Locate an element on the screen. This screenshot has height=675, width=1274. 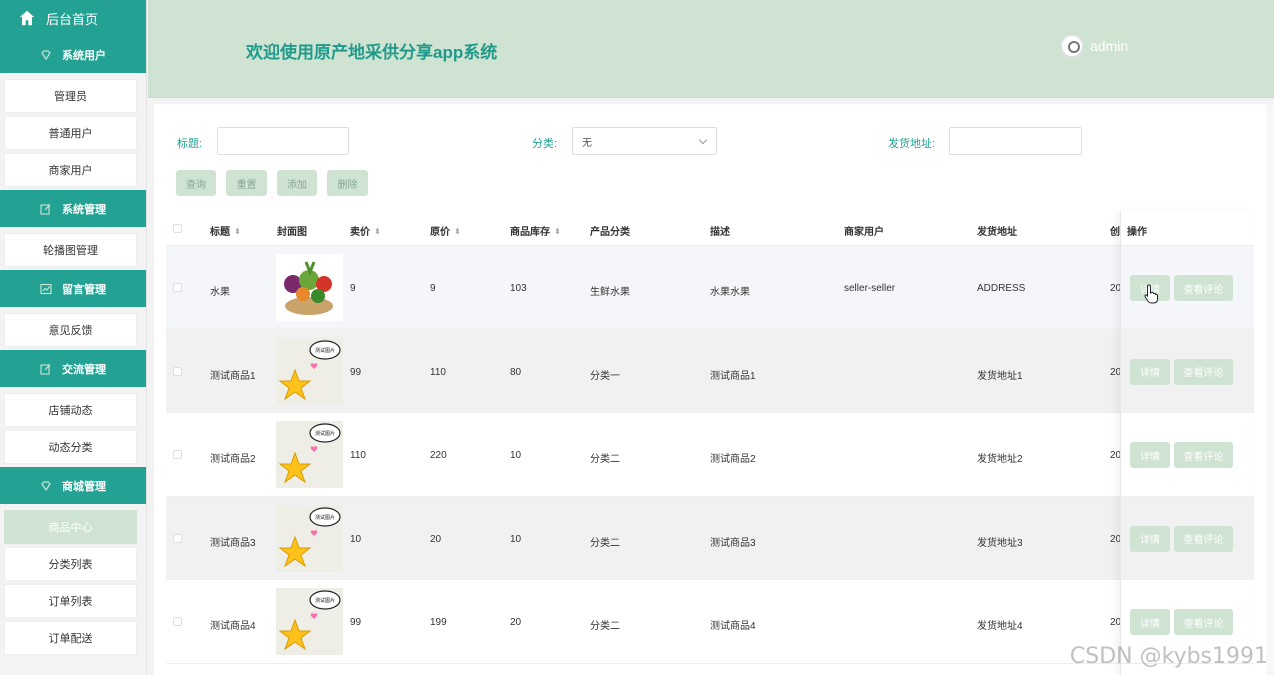
top-header: 欢迎使用原产地采供分享app系统 admin is located at coordinates (711, 49).